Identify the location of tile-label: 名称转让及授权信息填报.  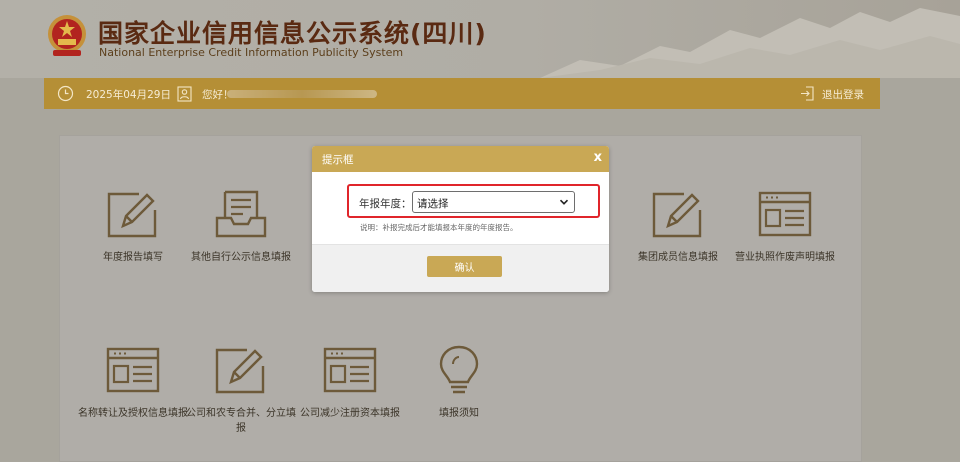
(133, 413).